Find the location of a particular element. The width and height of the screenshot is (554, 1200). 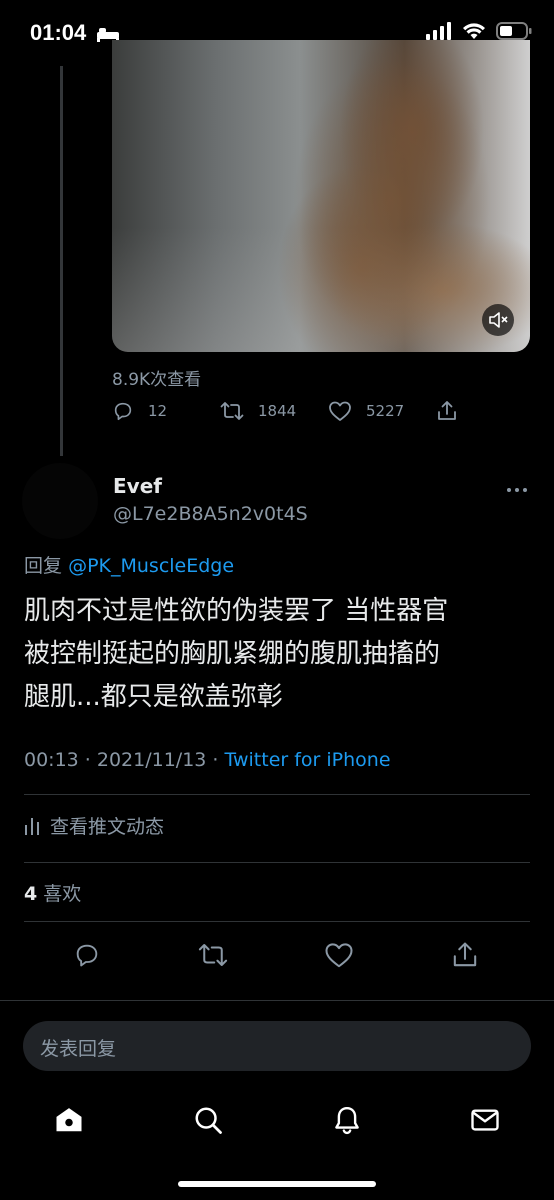

status-icons is located at coordinates (479, 31).